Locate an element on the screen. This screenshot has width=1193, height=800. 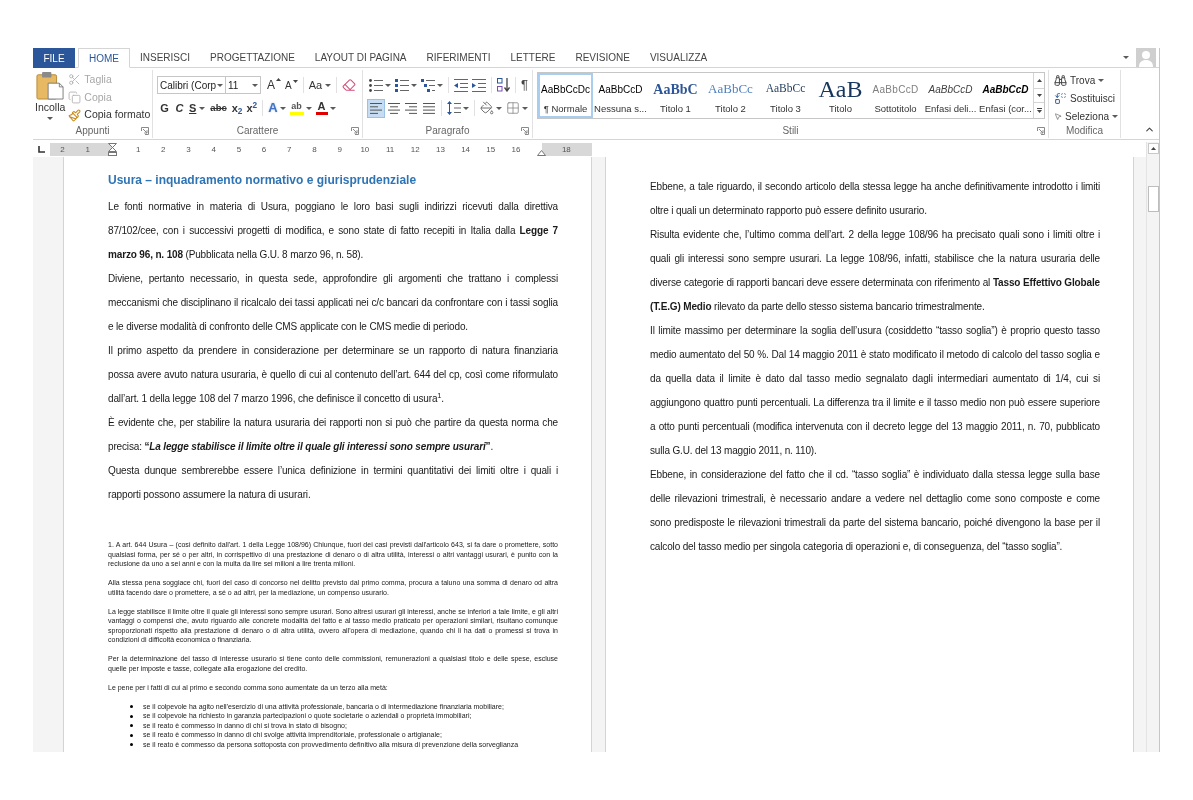
select-button: Seleziona is located at coordinates (1086, 116).